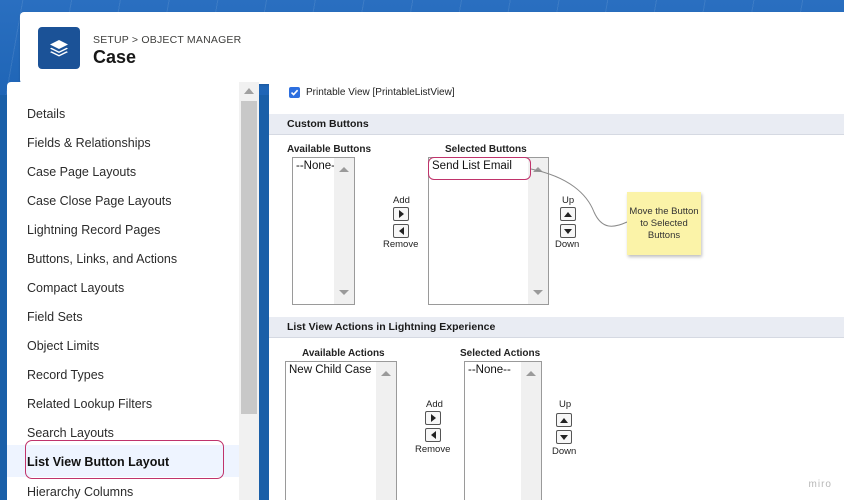 This screenshot has height=500, width=844. Describe the element at coordinates (81, 172) in the screenshot. I see `sidebar-item-case-page-layouts: Case Page Layouts` at that location.